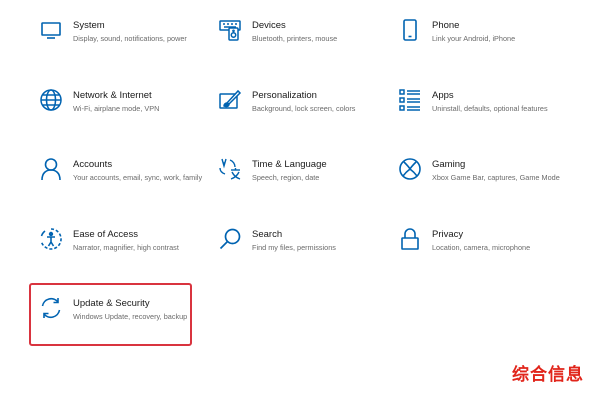 The image size is (594, 393). What do you see at coordinates (51, 308) in the screenshot?
I see `sync-icon` at bounding box center [51, 308].